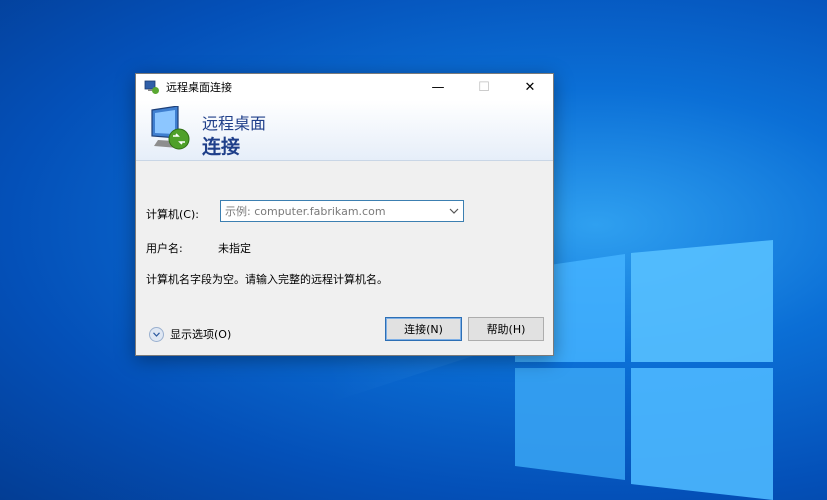 The height and width of the screenshot is (500, 827). What do you see at coordinates (234, 123) in the screenshot?
I see `banner-title-line1: 远程桌面` at bounding box center [234, 123].